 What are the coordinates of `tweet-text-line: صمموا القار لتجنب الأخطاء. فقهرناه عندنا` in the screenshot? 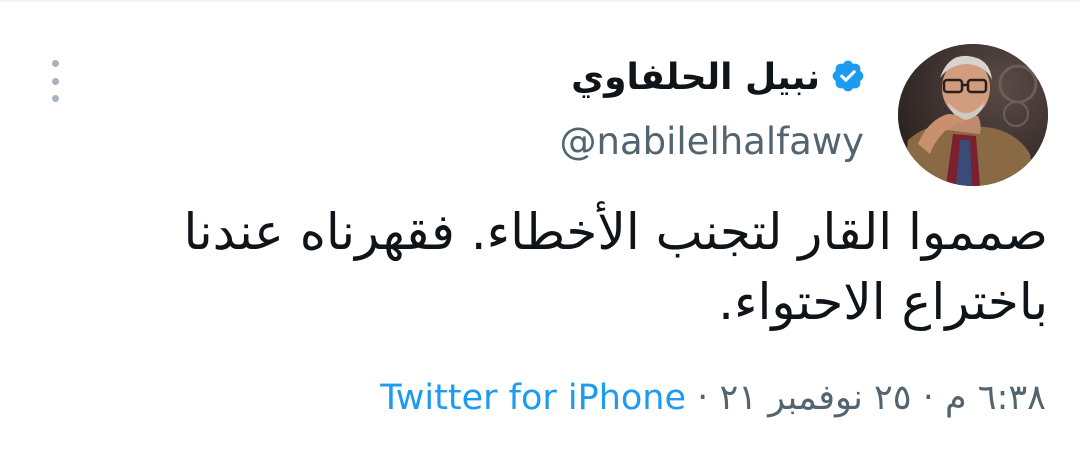 It's located at (615, 232).